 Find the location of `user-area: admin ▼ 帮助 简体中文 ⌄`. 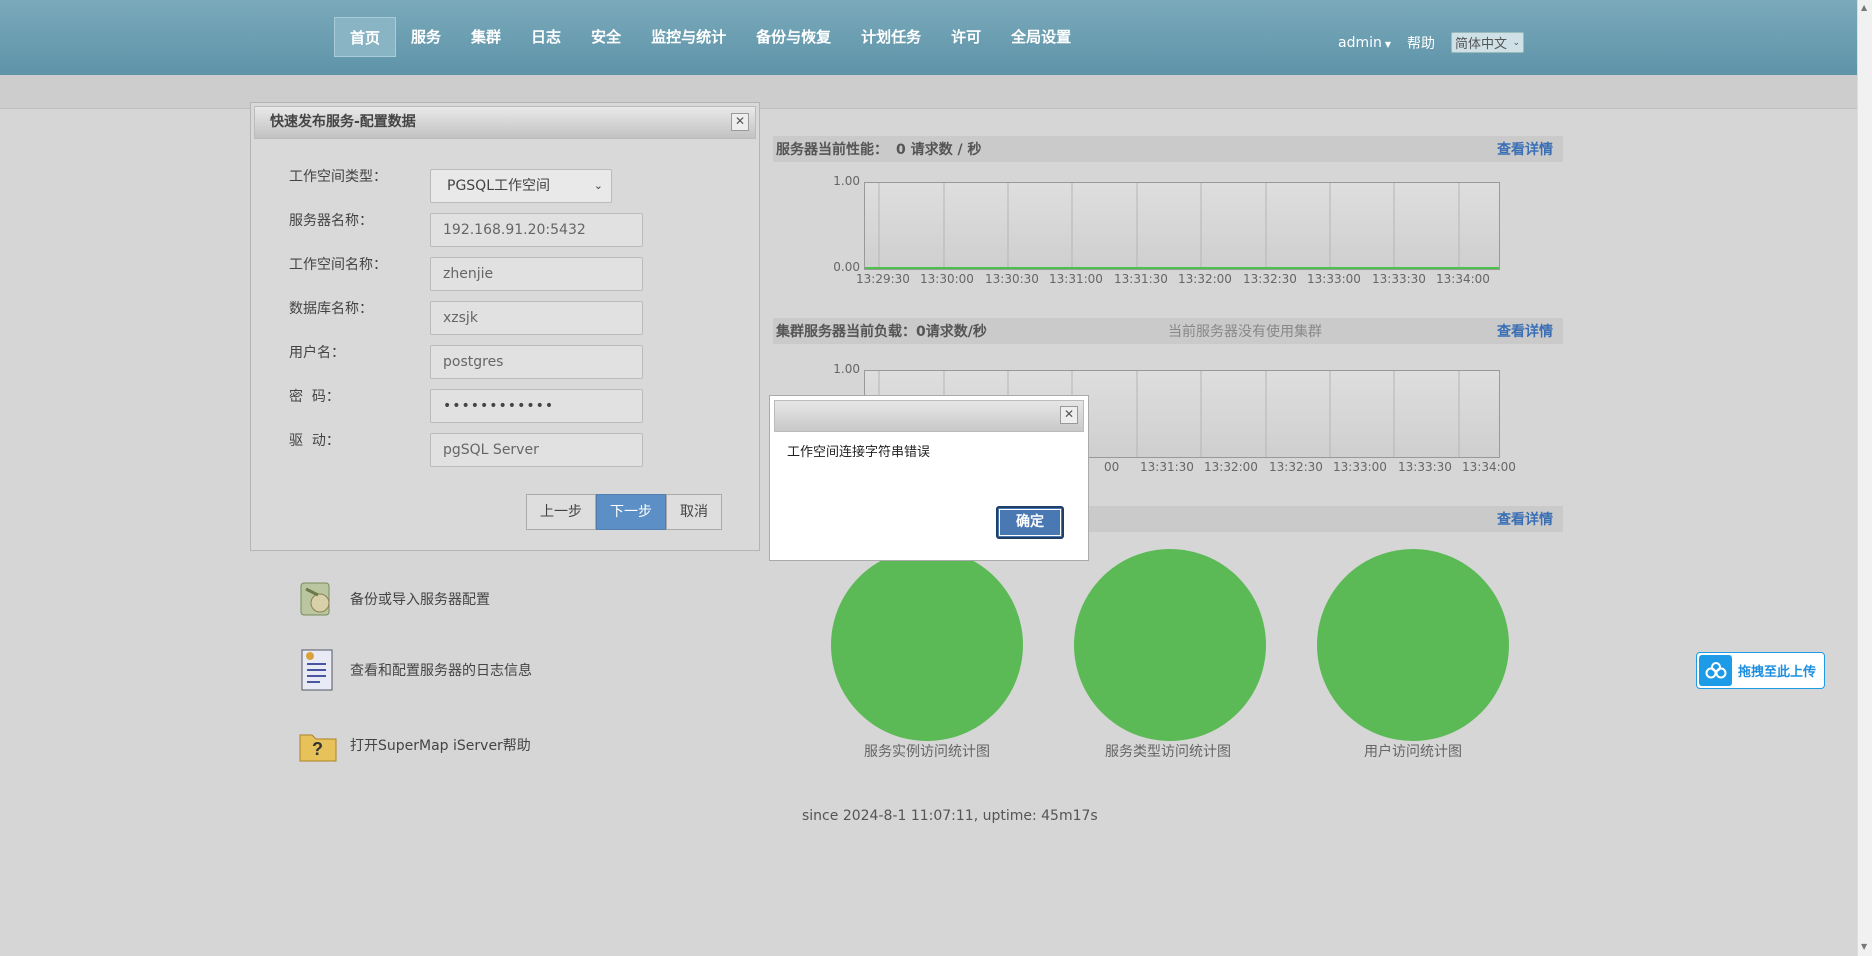

user-area: admin ▼ 帮助 简体中文 ⌄ is located at coordinates (1431, 42).